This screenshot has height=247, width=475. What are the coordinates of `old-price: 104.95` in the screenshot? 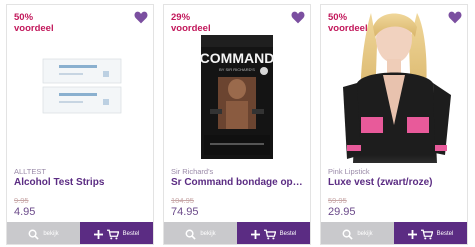 It's located at (182, 200).